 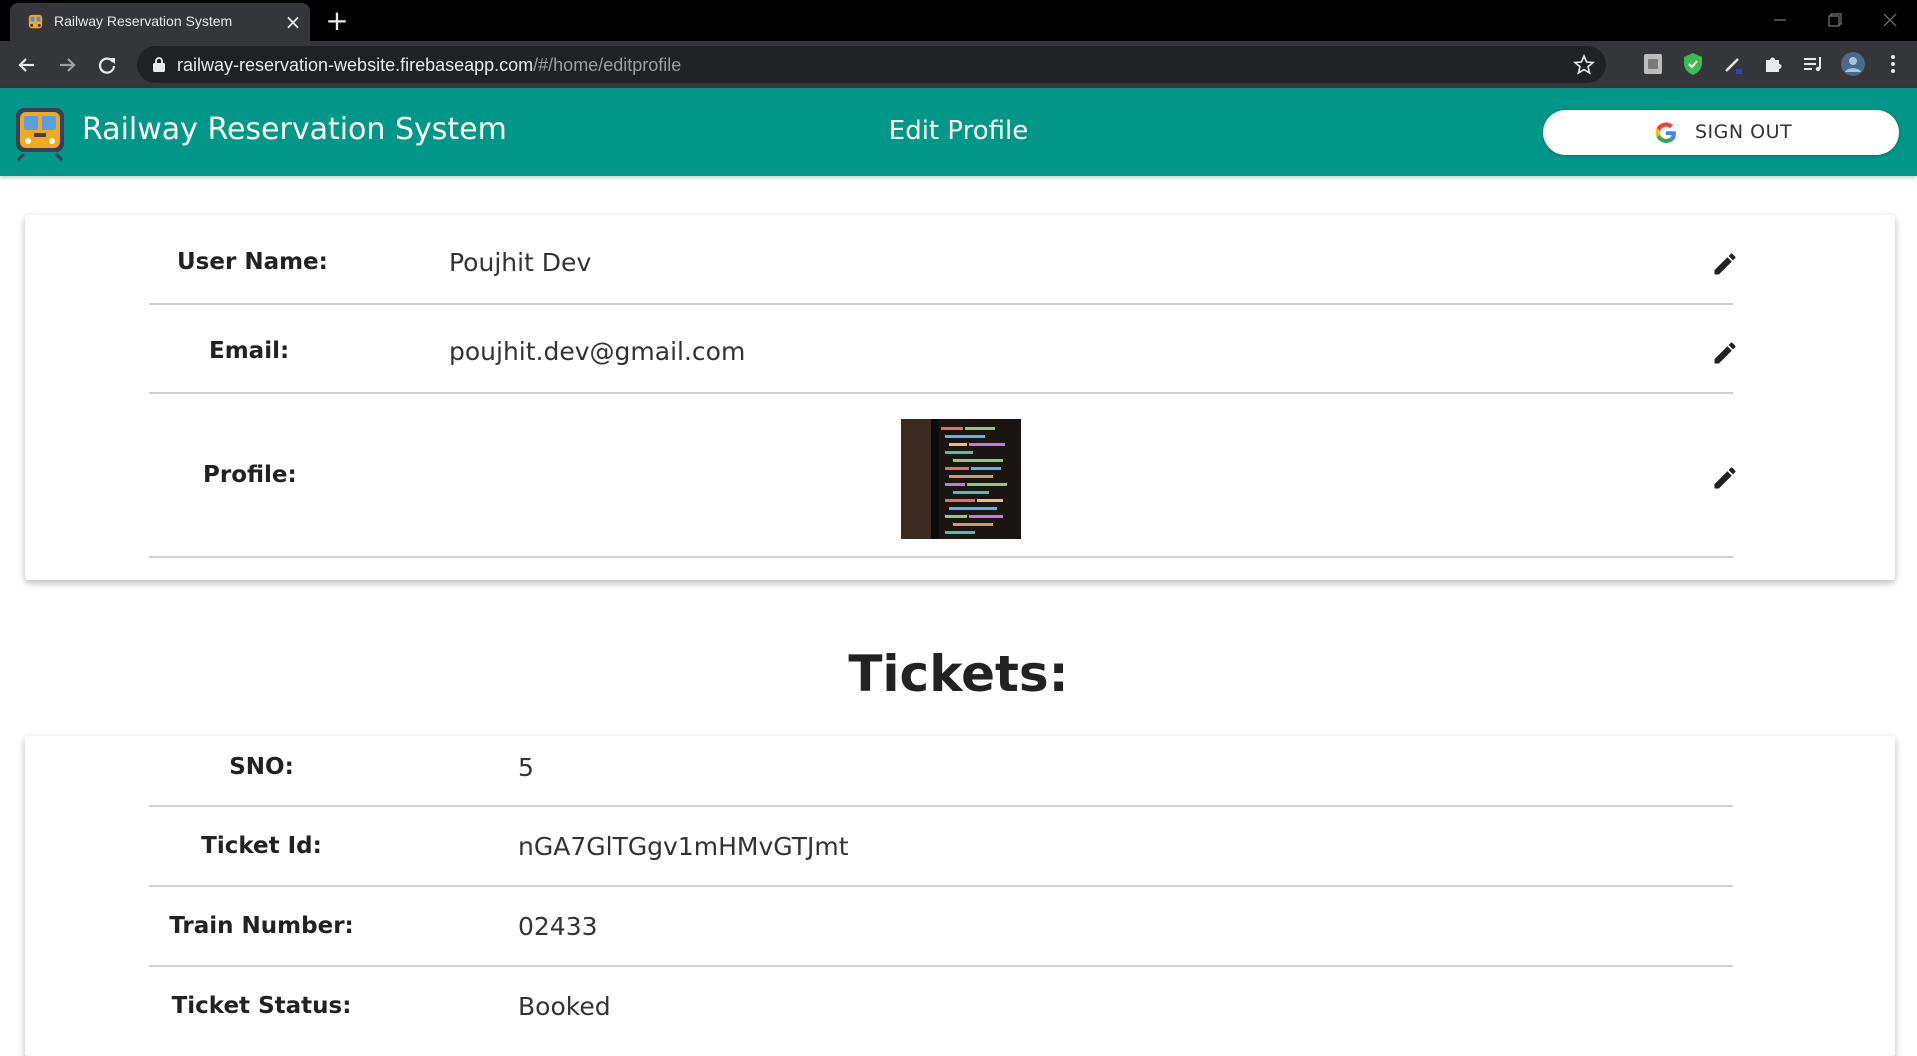 I want to click on extension-shield-icon, so click(x=1693, y=64).